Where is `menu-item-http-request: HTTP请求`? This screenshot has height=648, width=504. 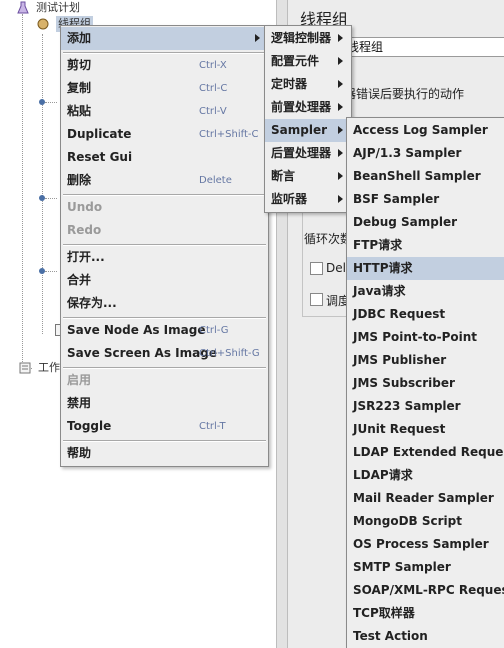 menu-item-http-request: HTTP请求 is located at coordinates (425, 268).